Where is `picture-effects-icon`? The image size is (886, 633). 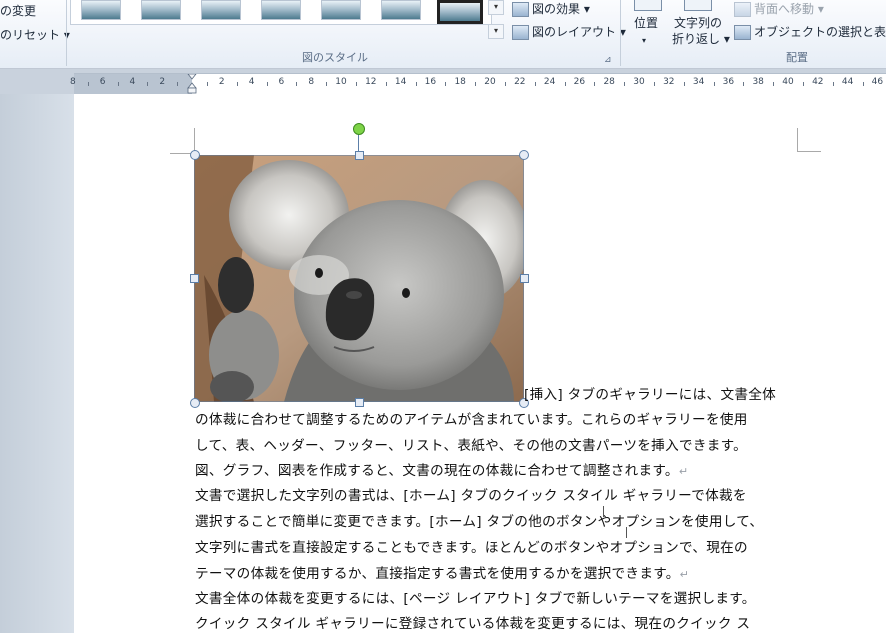 picture-effects-icon is located at coordinates (520, 9).